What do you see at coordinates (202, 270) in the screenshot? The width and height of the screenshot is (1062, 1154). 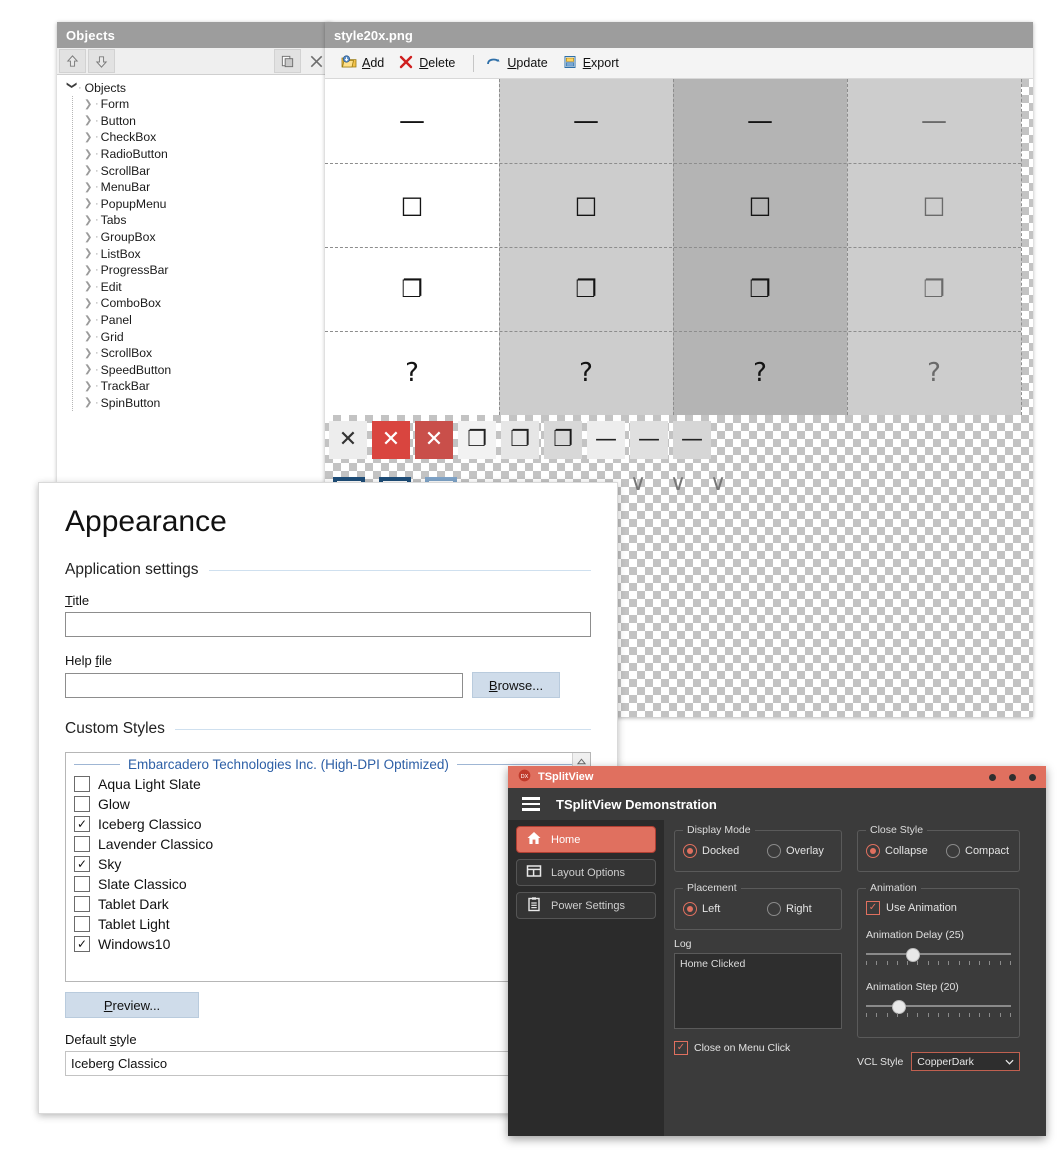 I see `tree-item-progressbar: ❯ · ProgressBar` at bounding box center [202, 270].